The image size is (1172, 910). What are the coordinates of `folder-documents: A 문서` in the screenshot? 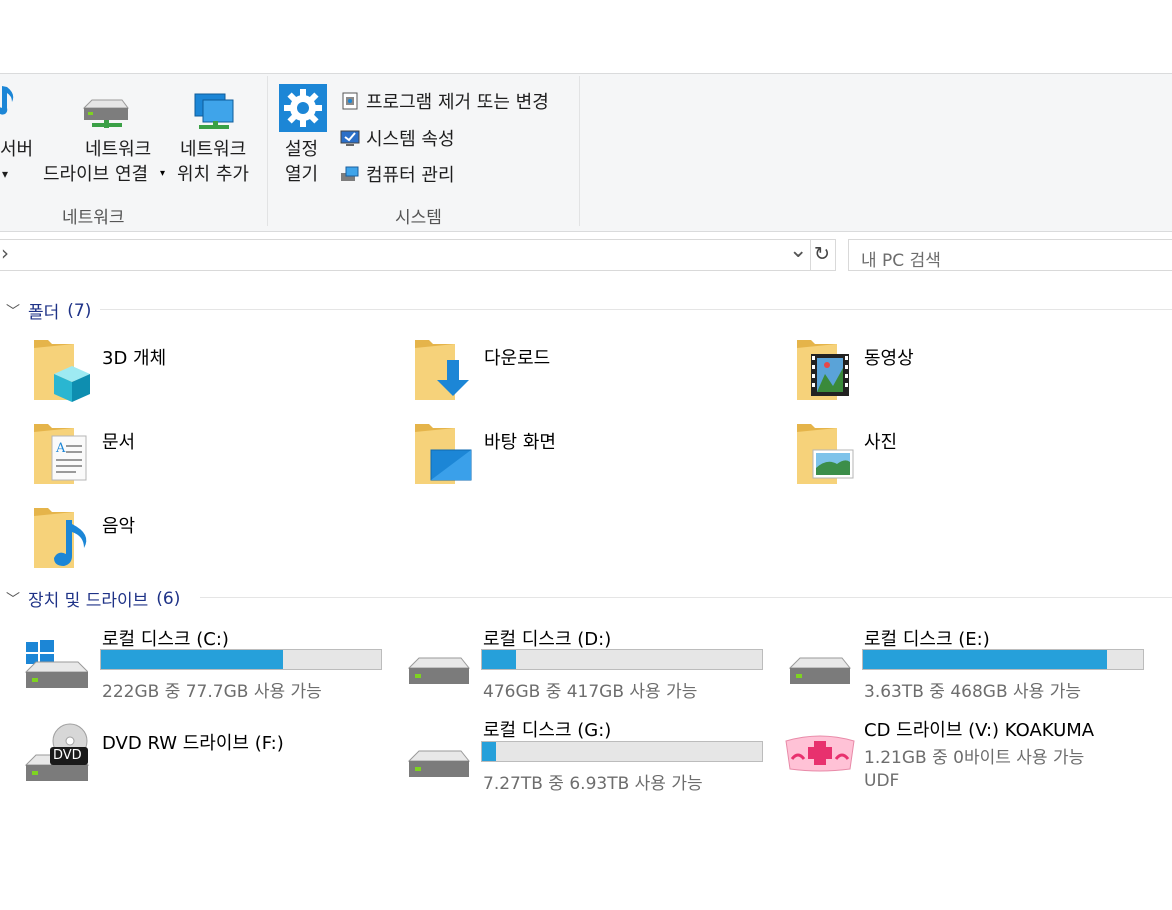 It's located at (210, 456).